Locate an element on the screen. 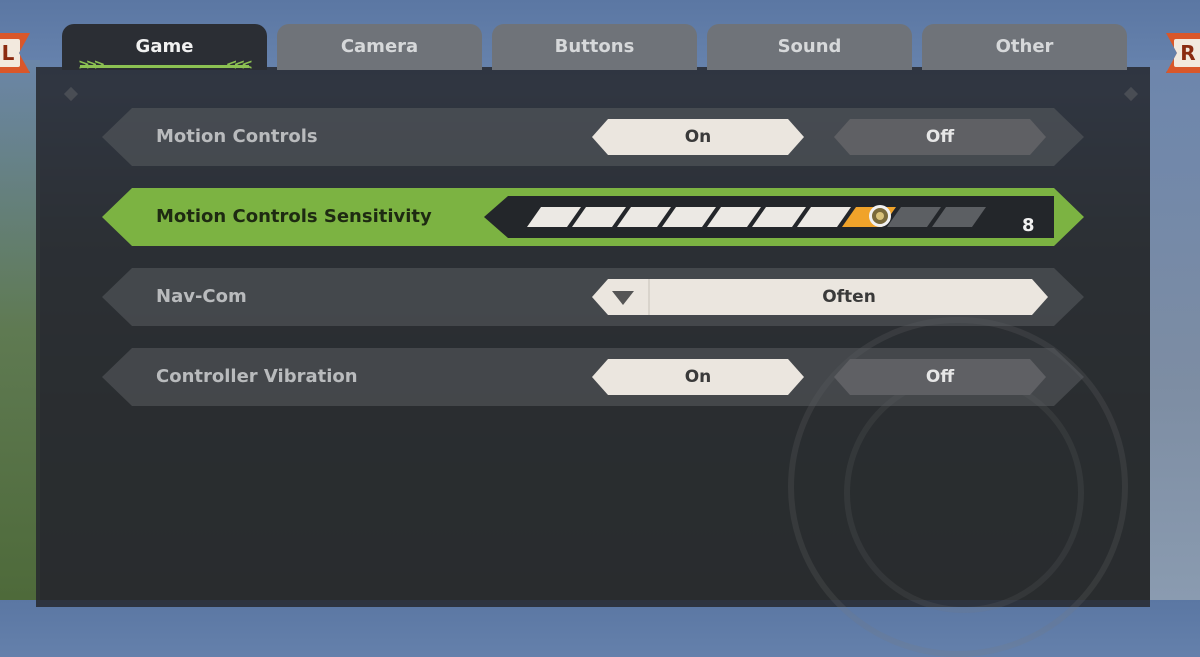  sensitivity-slider: 8 is located at coordinates (769, 217).